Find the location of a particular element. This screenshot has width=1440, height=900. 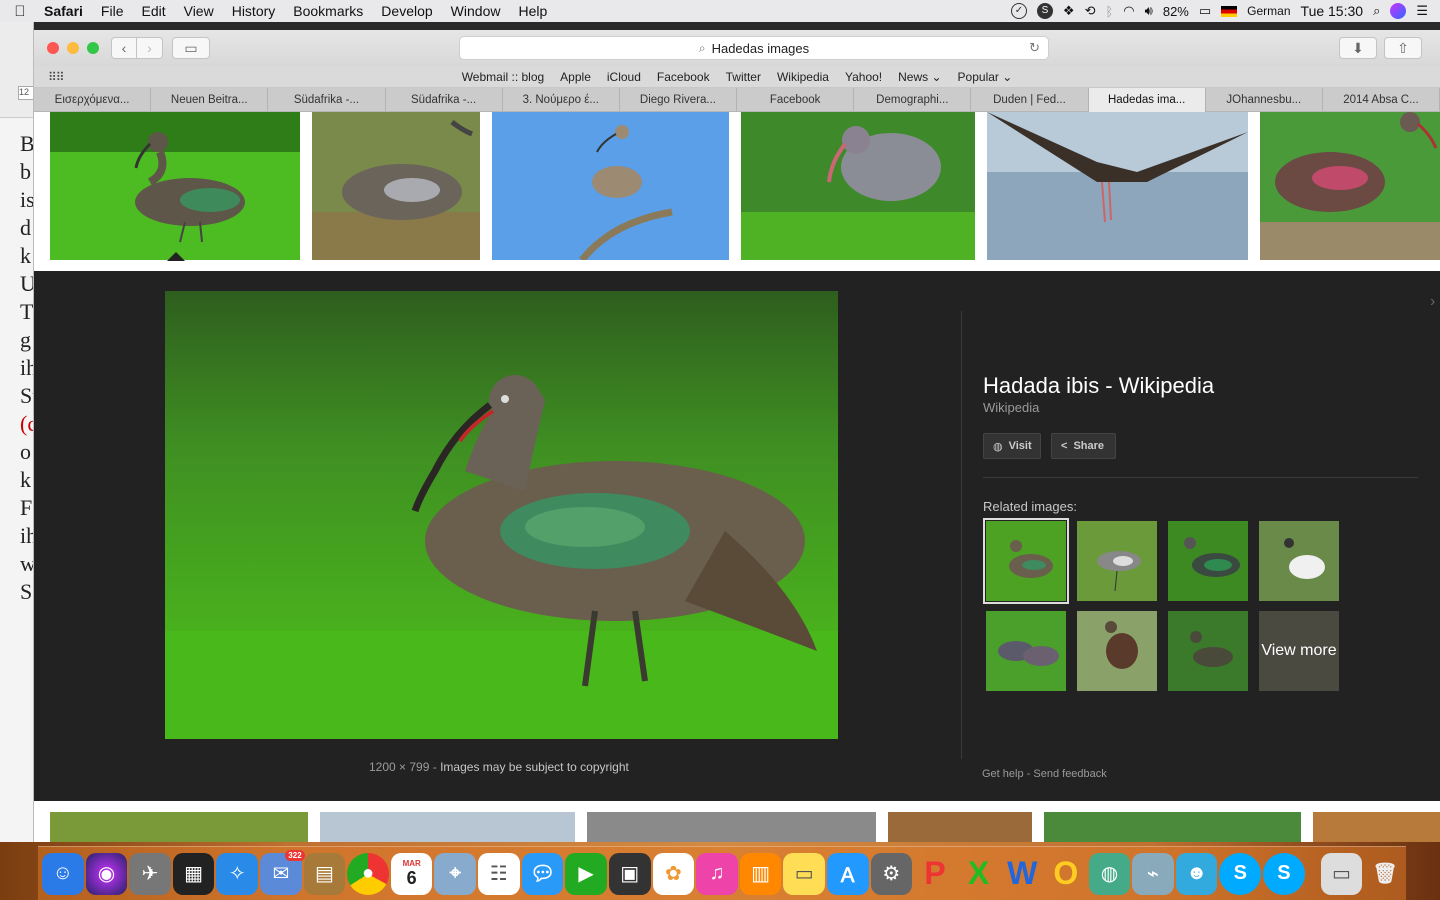

input-source-label: German is located at coordinates (1268, 11).